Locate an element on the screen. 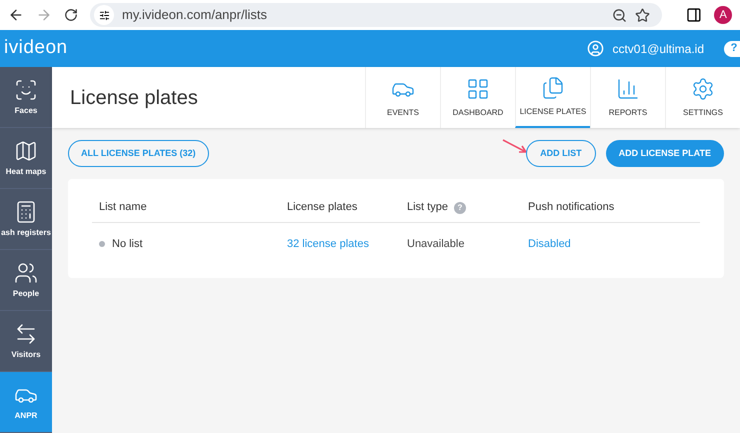 Image resolution: width=740 pixels, height=433 pixels. nav-tab: LICENSE PLATES is located at coordinates (552, 97).